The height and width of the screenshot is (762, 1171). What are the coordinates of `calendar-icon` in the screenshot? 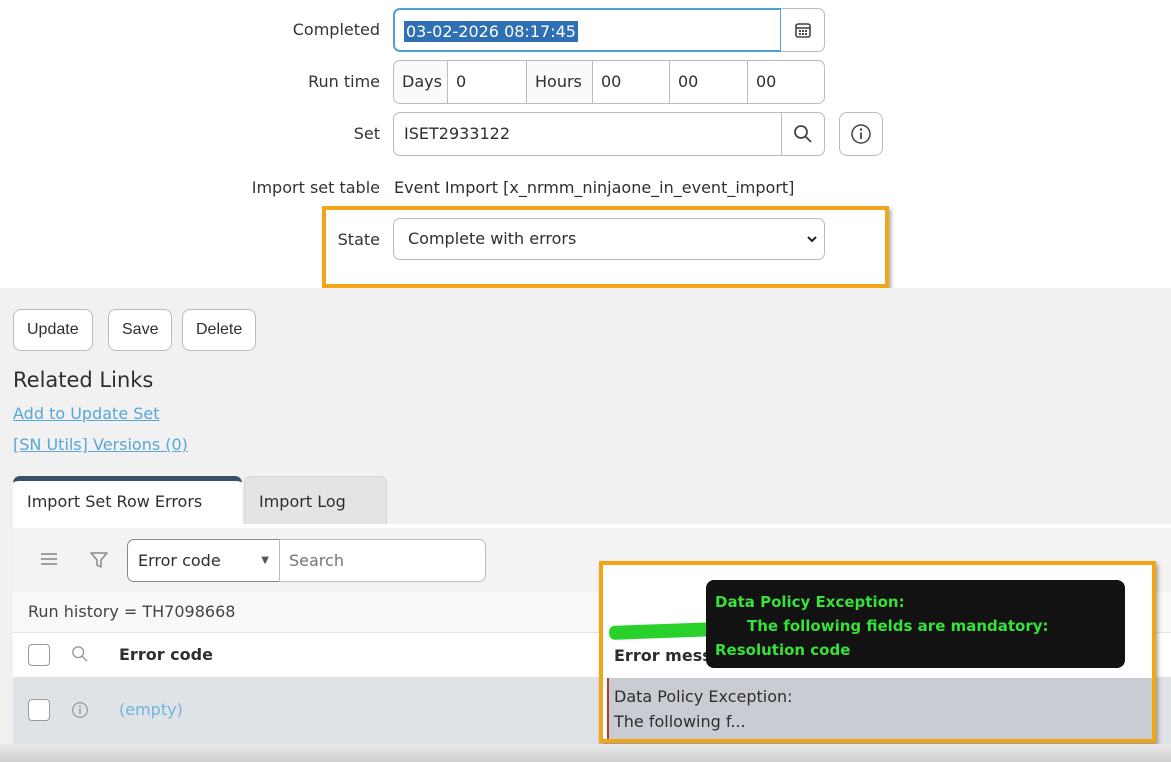 It's located at (802, 30).